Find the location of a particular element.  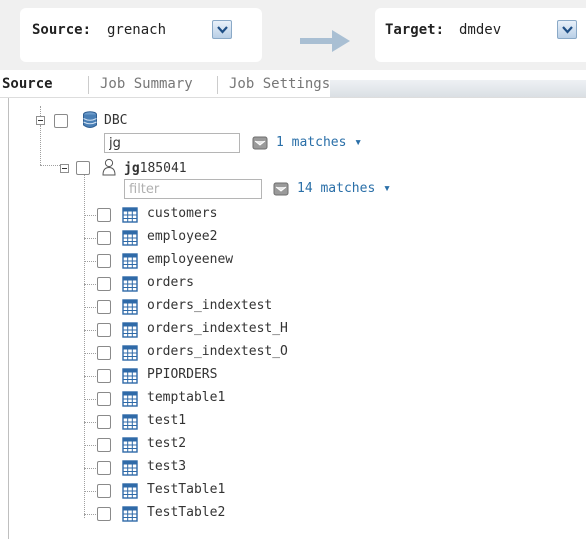

target-selector: Target: dmdev is located at coordinates (480, 35).